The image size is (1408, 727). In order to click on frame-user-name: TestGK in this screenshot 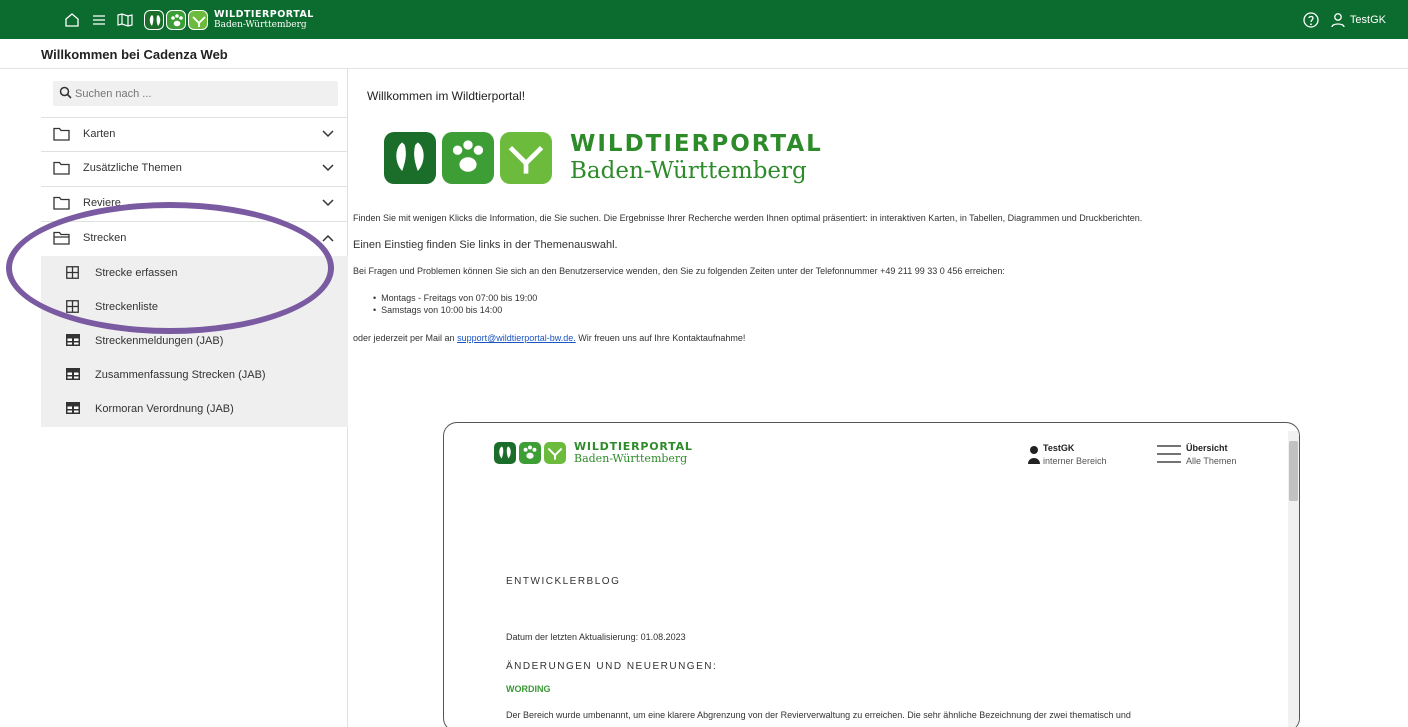, I will do `click(1059, 448)`.